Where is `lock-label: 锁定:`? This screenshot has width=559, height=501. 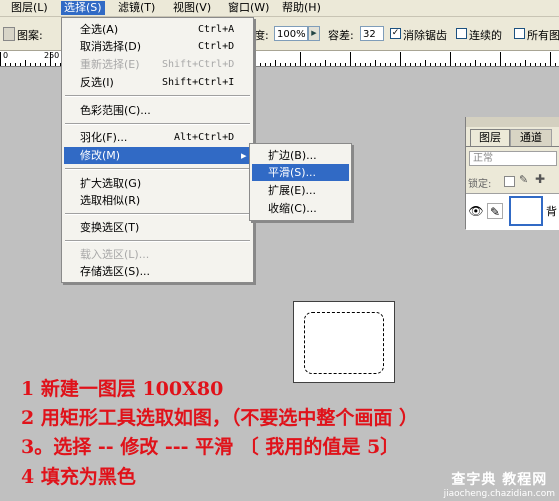
lock-label: 锁定: is located at coordinates (480, 184).